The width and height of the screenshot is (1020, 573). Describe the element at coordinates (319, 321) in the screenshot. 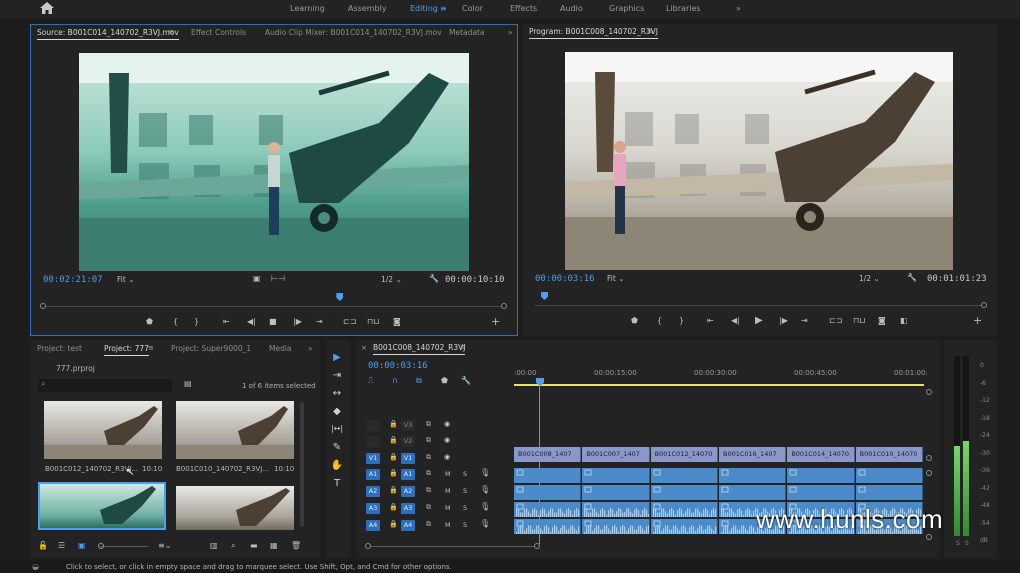

I see `go-to-out-icon: ⇥` at that location.